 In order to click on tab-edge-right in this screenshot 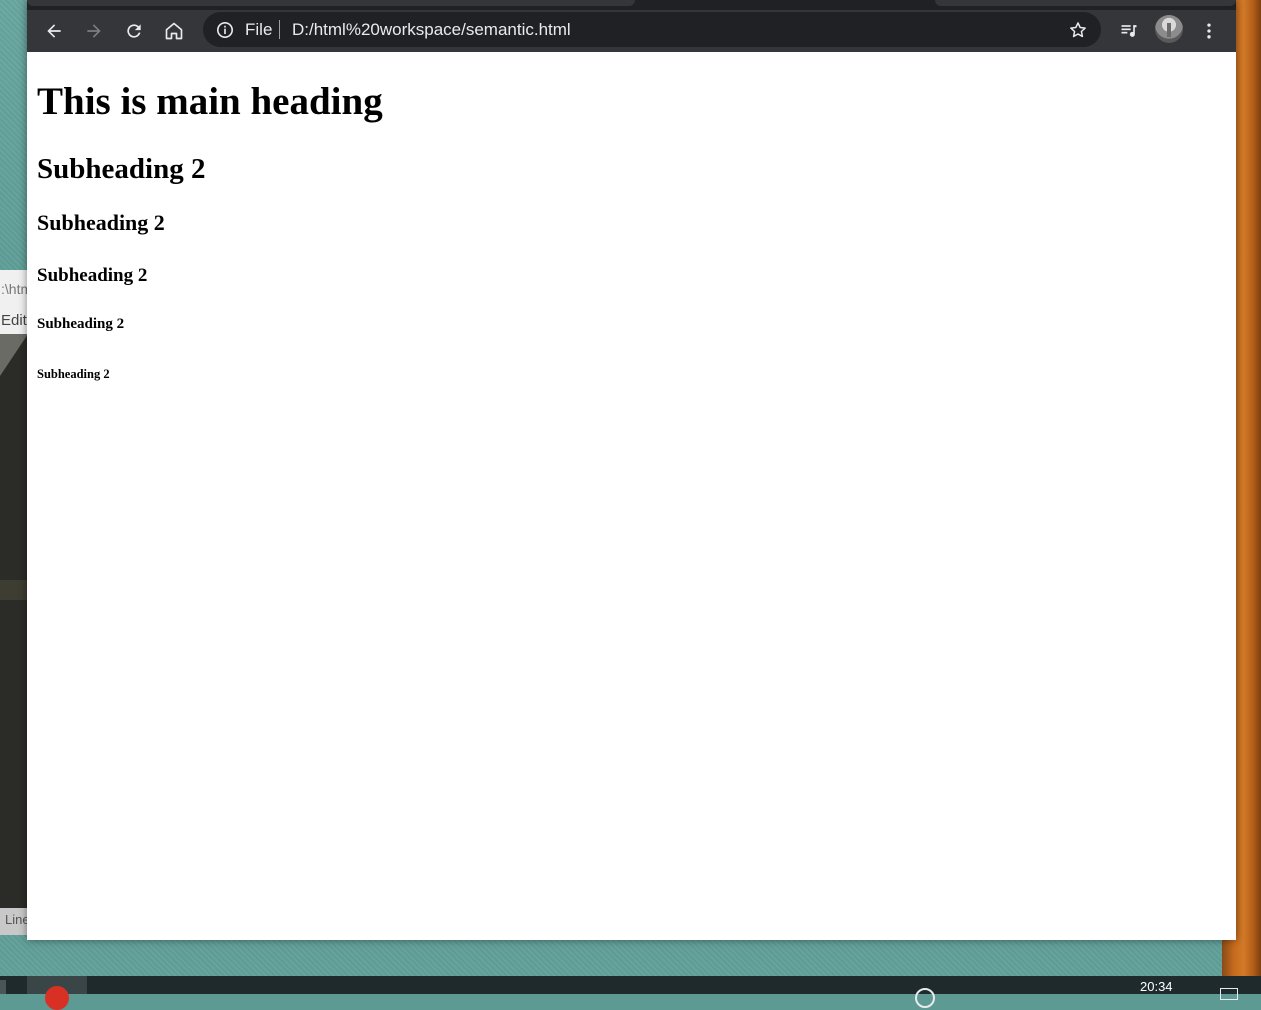, I will do `click(1085, 3)`.